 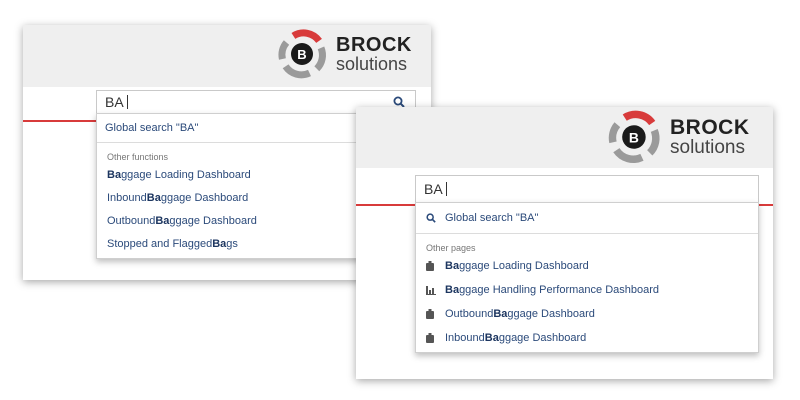 What do you see at coordinates (587, 314) in the screenshot?
I see `suggestion-outbound-baggage: Outbound Ba ggage Dashboard` at bounding box center [587, 314].